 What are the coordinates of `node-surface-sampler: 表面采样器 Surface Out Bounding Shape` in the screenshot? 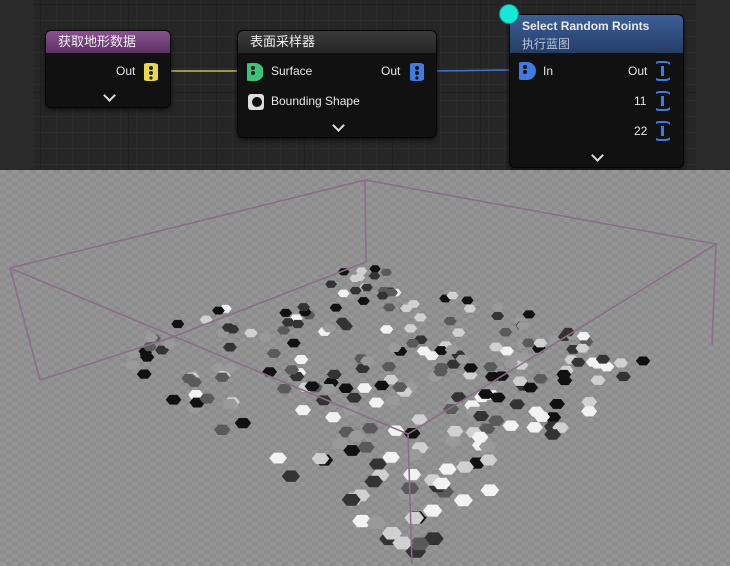 It's located at (337, 84).